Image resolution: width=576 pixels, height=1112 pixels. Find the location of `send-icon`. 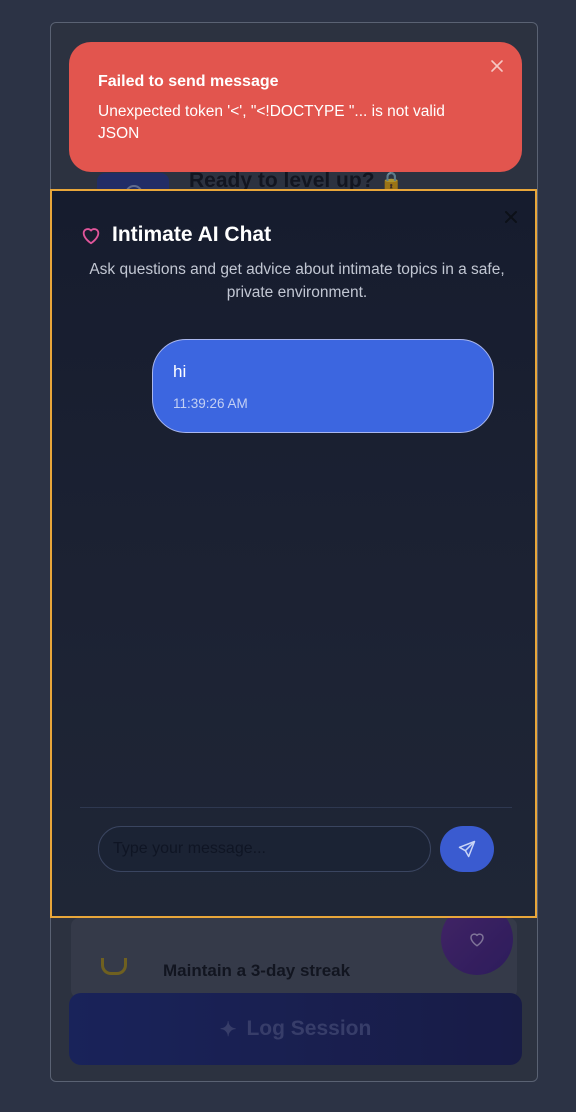

send-icon is located at coordinates (467, 849).